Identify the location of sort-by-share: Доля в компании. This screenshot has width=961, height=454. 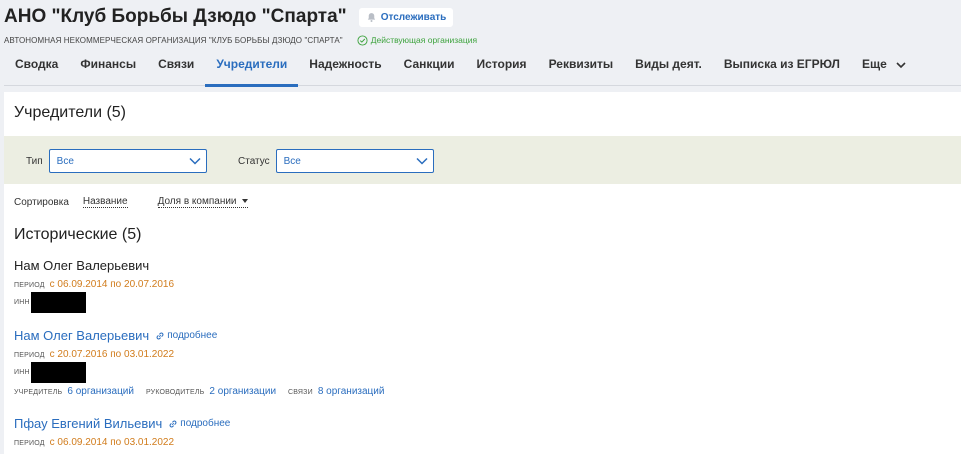
(202, 202).